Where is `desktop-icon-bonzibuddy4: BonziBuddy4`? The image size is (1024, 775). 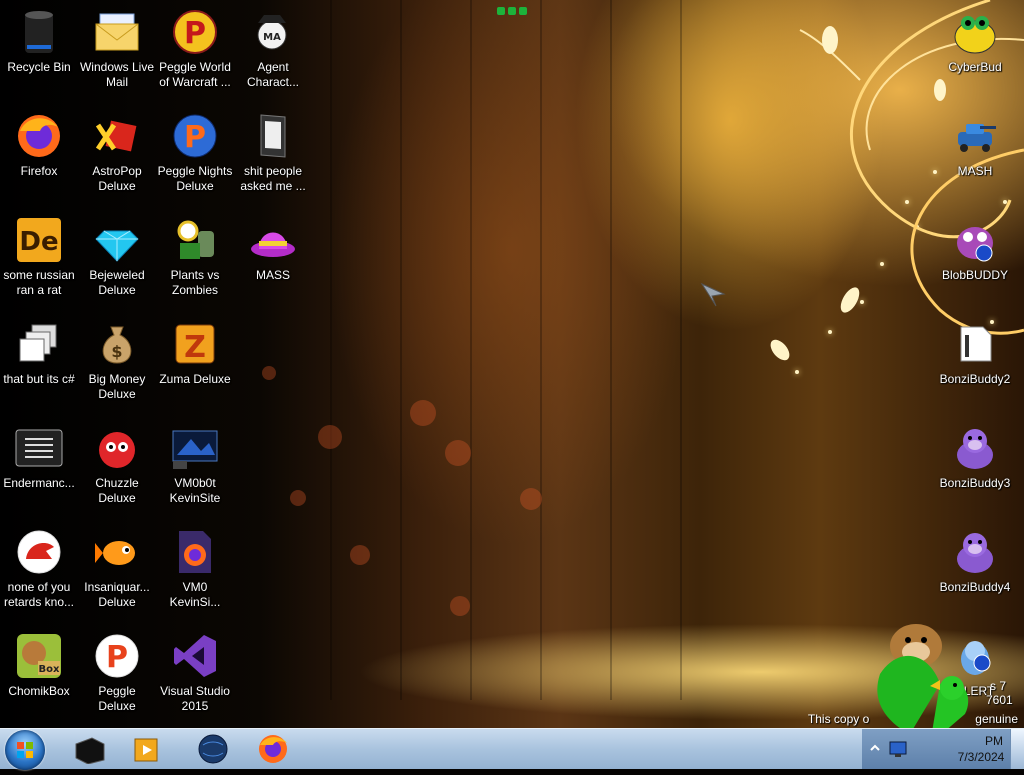 desktop-icon-bonzibuddy4: BonziBuddy4 is located at coordinates (975, 558).